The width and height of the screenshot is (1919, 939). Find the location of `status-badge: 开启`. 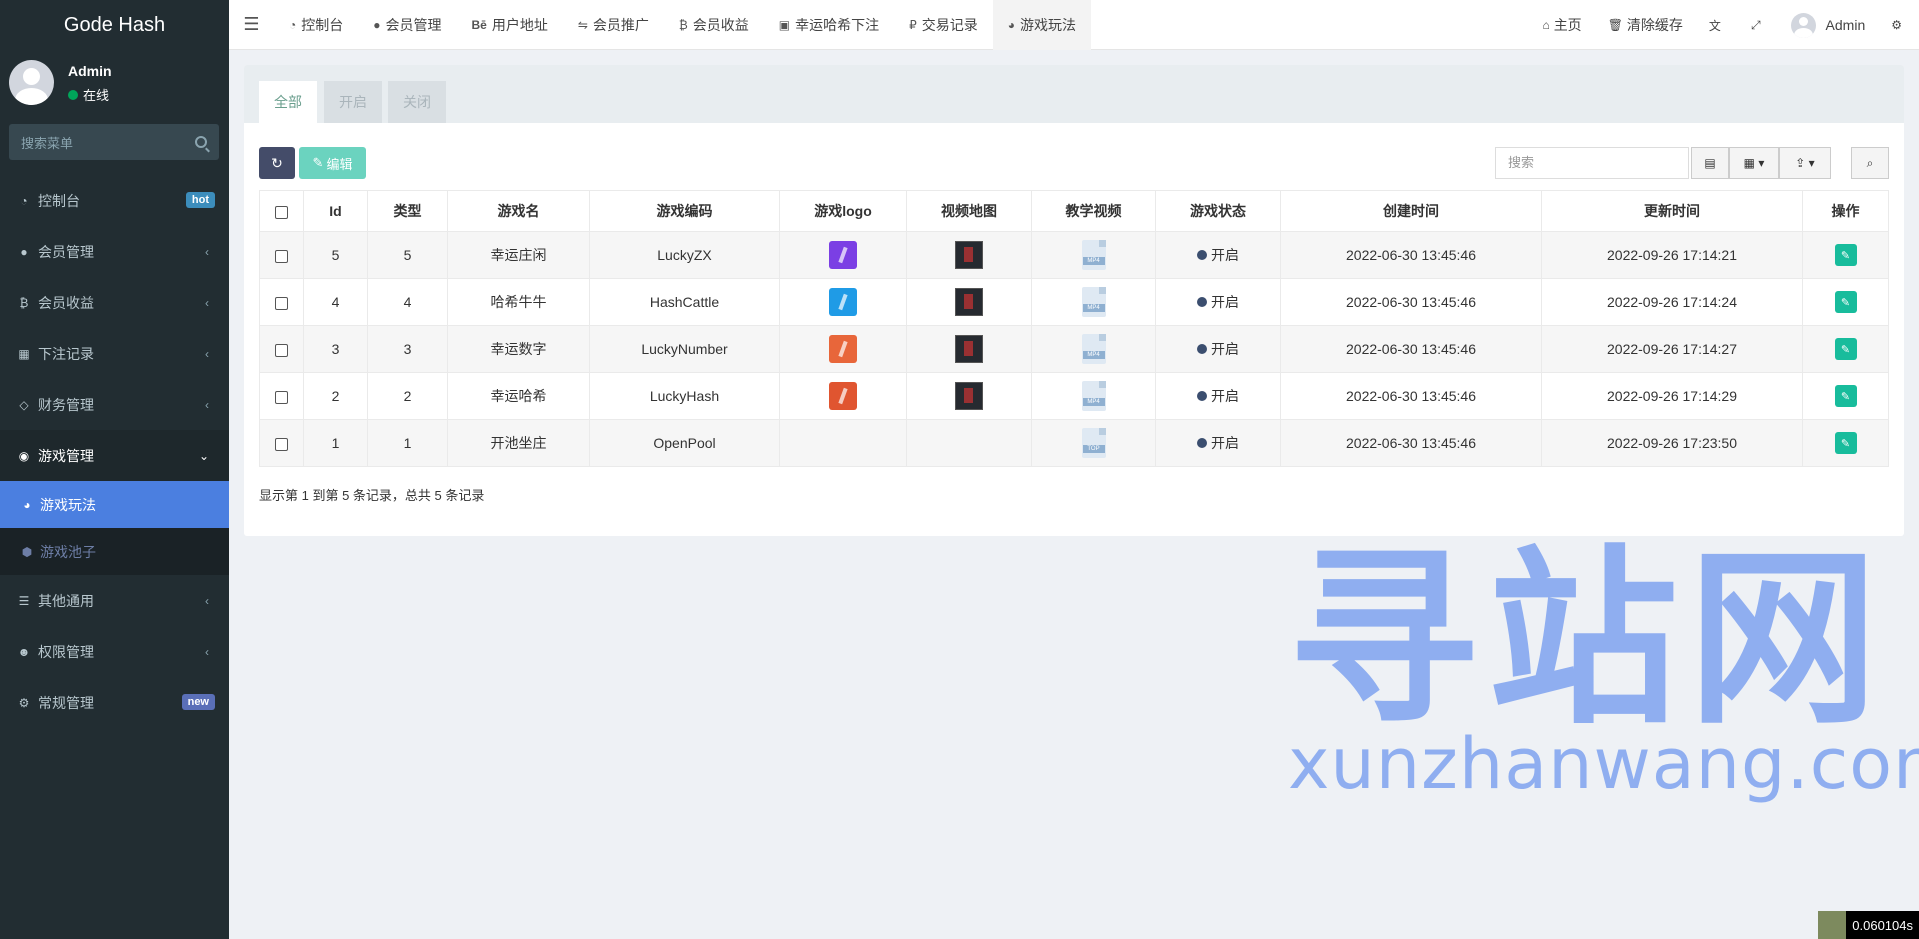

status-badge: 开启 is located at coordinates (1218, 255).